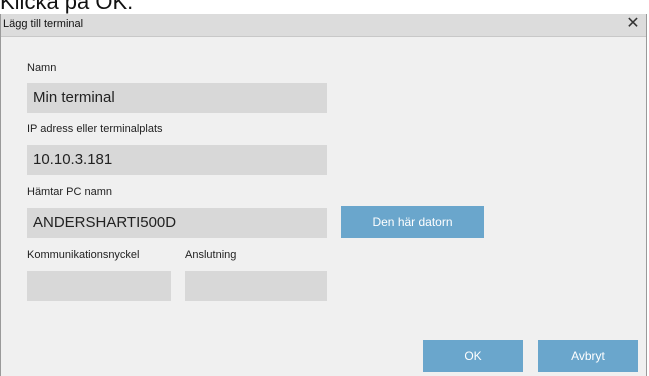 This screenshot has height=376, width=649. Describe the element at coordinates (177, 160) in the screenshot. I see `ip-field: 10.10.3.181` at that location.